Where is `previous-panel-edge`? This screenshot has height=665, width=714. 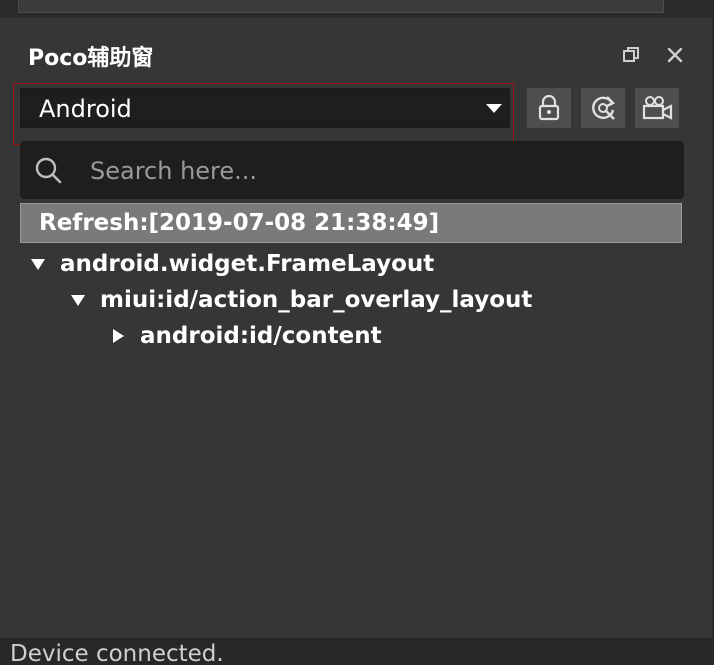
previous-panel-edge is located at coordinates (357, 9).